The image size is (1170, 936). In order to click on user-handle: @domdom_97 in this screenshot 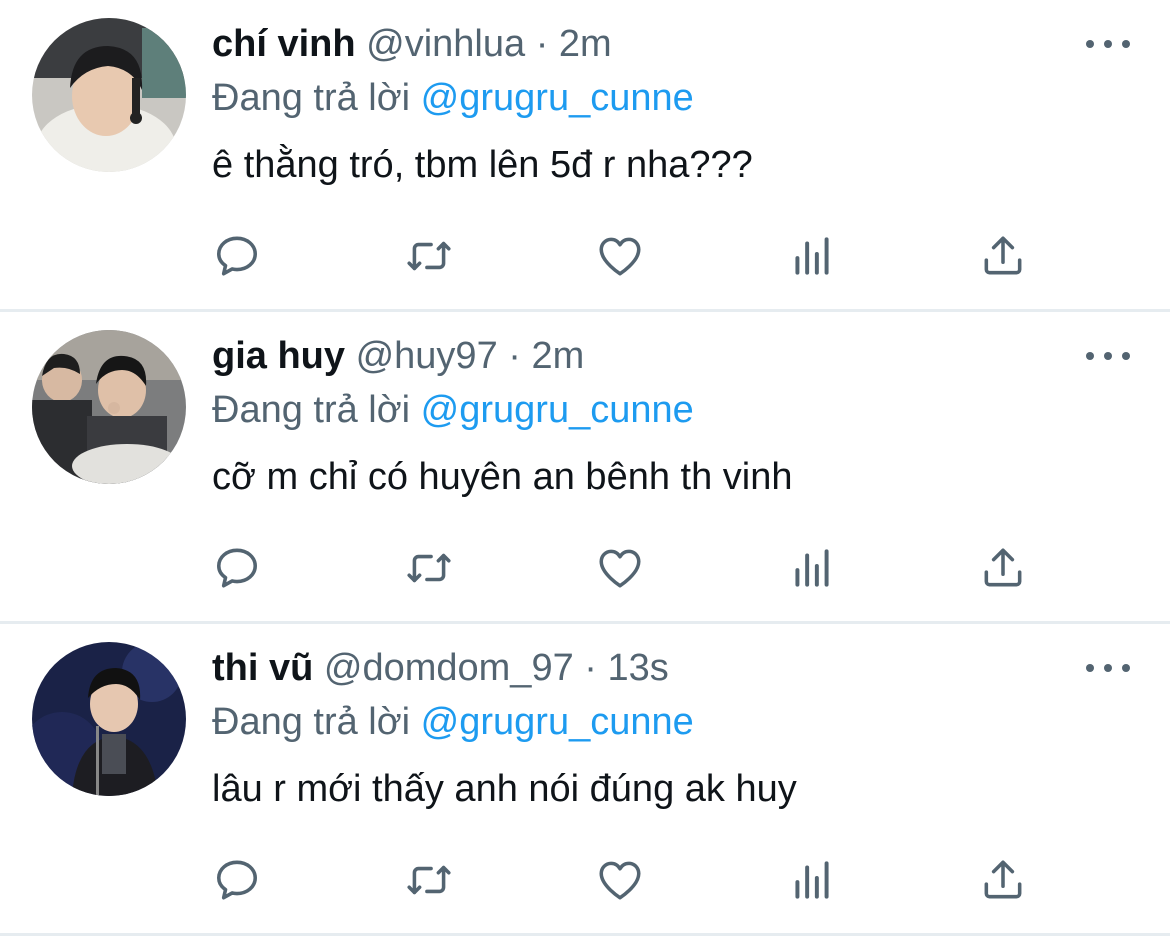, I will do `click(449, 668)`.